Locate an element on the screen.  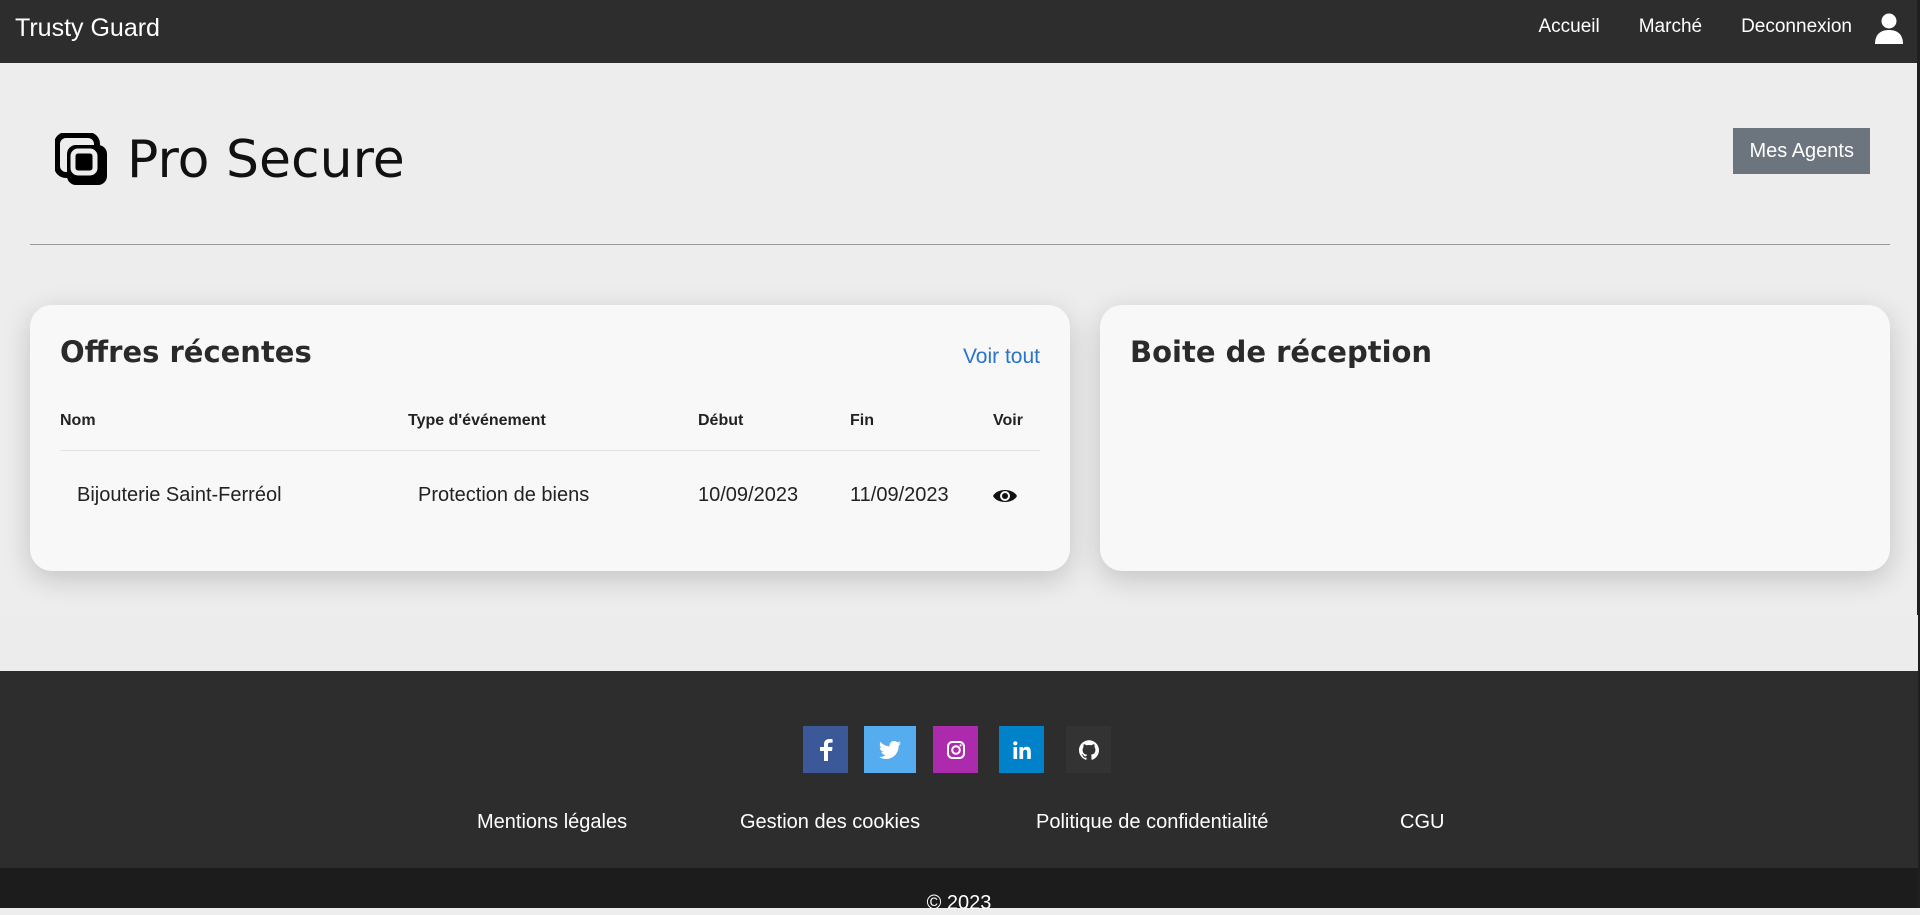
voir-tout-link: Voir tout is located at coordinates (1001, 357).